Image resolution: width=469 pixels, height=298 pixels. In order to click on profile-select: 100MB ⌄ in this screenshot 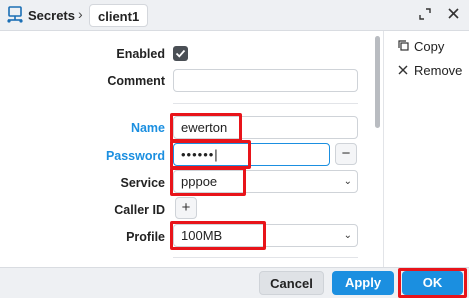, I will do `click(265, 235)`.